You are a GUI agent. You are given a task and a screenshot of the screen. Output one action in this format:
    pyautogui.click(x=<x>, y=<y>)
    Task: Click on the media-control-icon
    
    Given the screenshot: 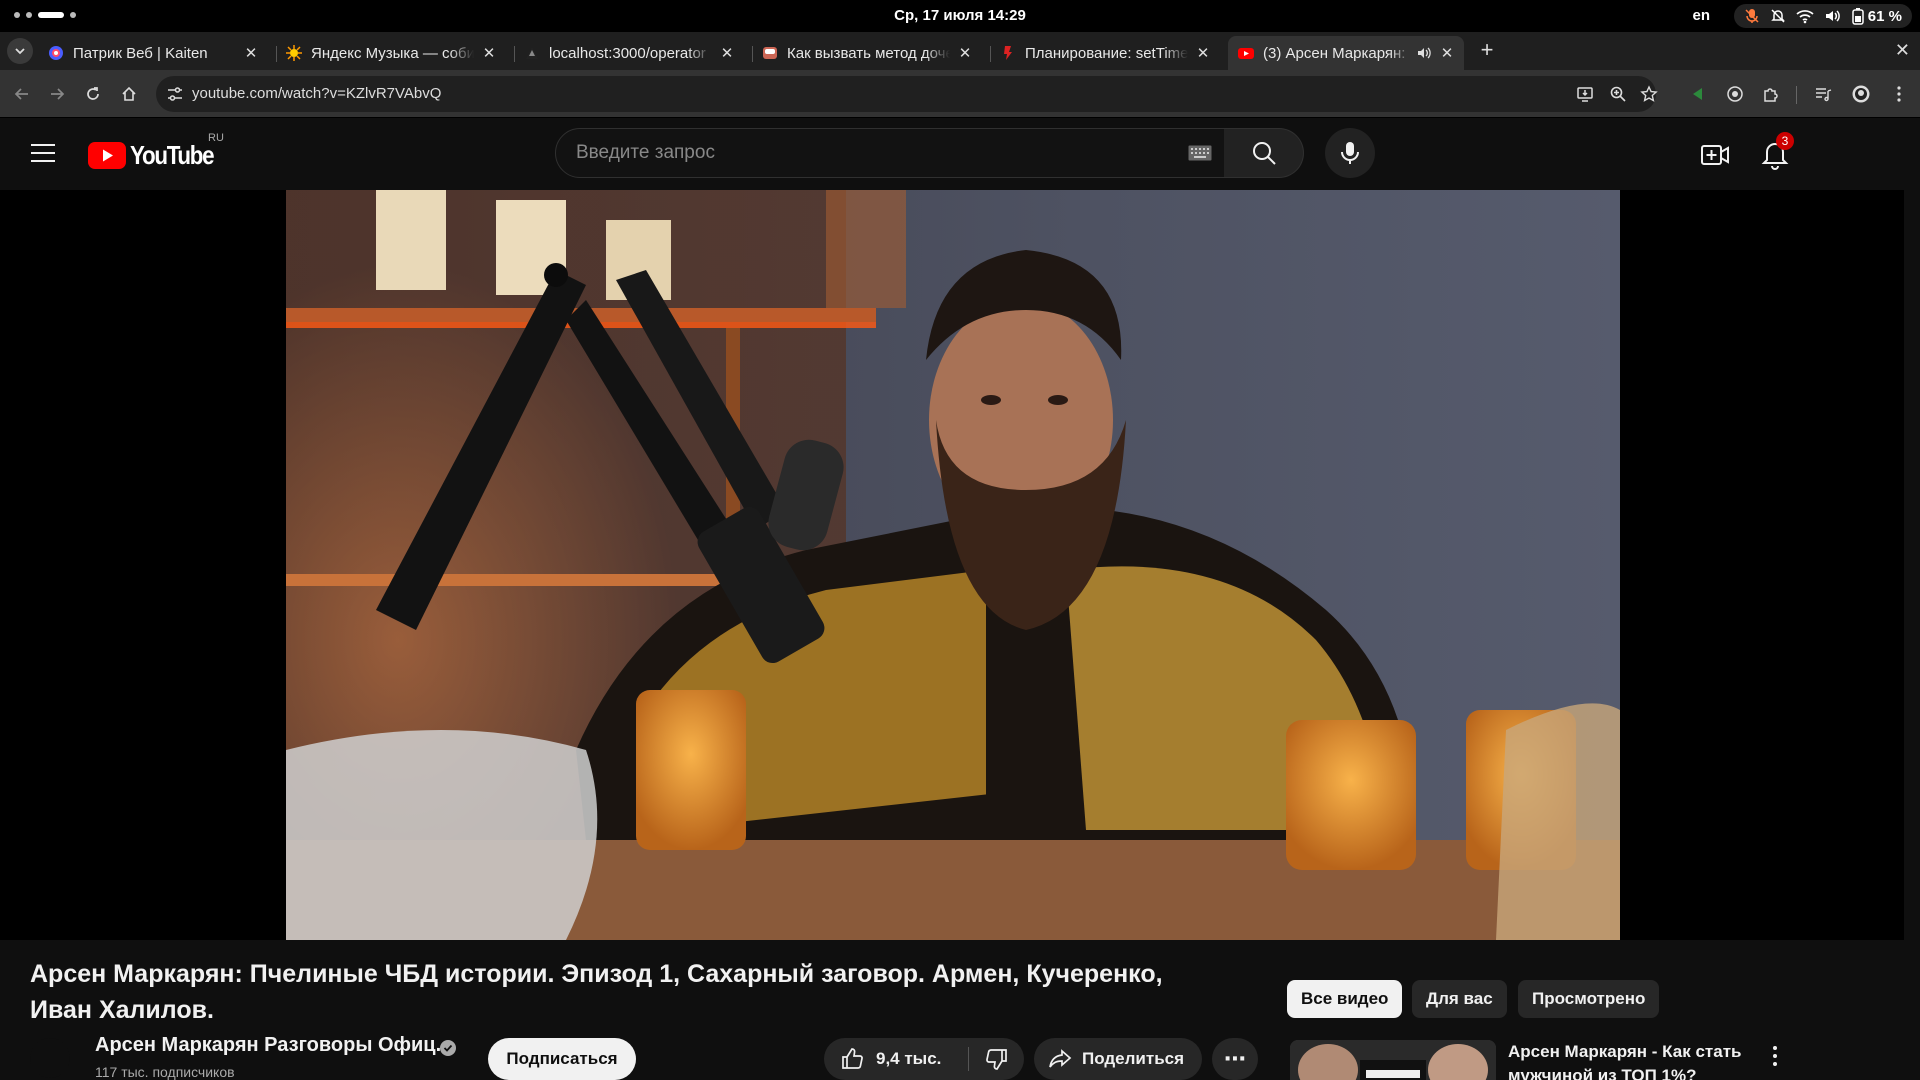 What is the action you would take?
    pyautogui.click(x=1823, y=94)
    